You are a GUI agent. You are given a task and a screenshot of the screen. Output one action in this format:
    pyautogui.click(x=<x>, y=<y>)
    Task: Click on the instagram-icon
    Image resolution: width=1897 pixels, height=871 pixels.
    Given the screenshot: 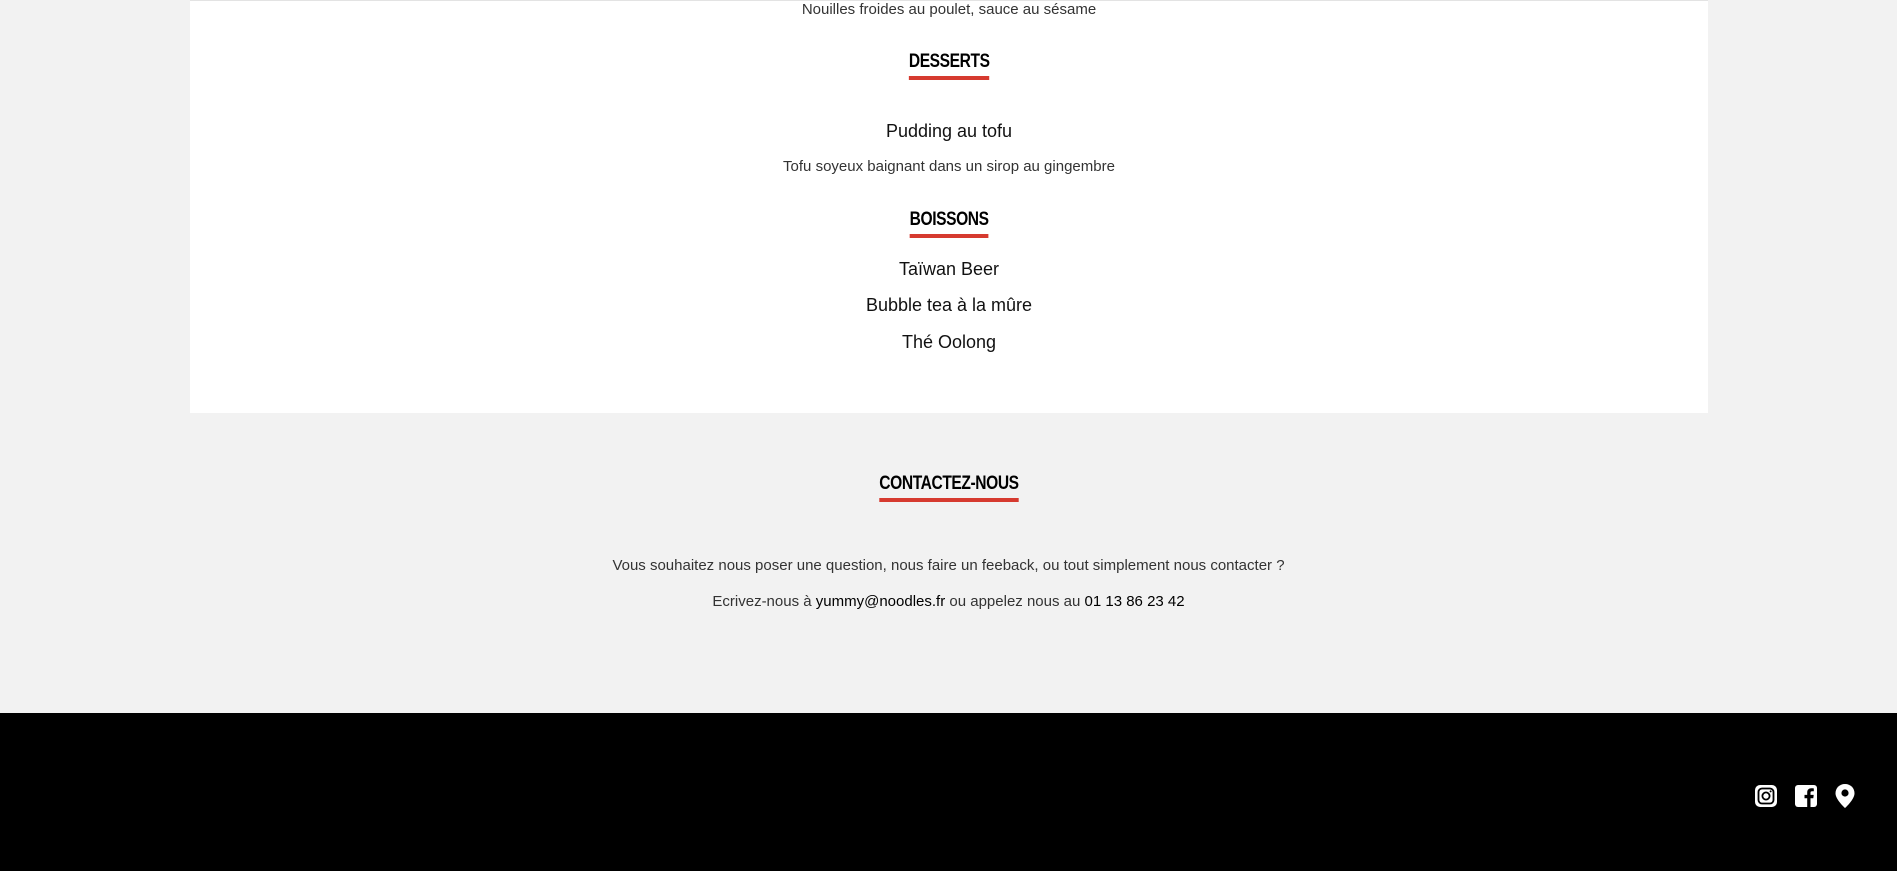 What is the action you would take?
    pyautogui.click(x=1766, y=796)
    